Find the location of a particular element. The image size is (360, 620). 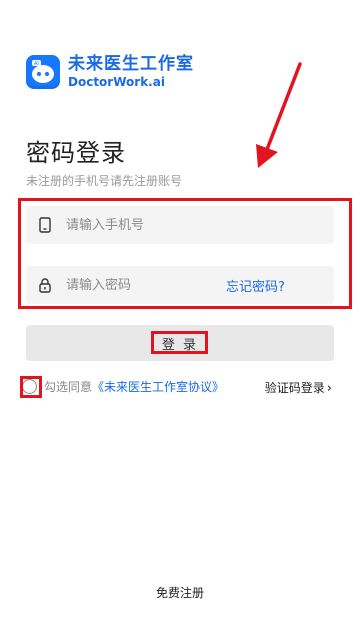

code-login-link: 验证码登录 › is located at coordinates (298, 387).